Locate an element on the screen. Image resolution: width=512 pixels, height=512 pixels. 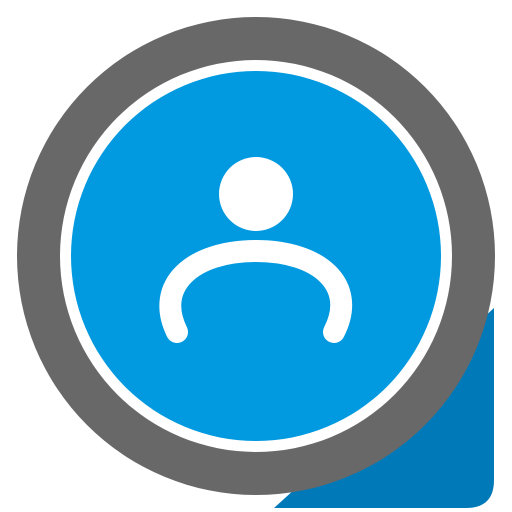
person-head-icon is located at coordinates (256, 194).